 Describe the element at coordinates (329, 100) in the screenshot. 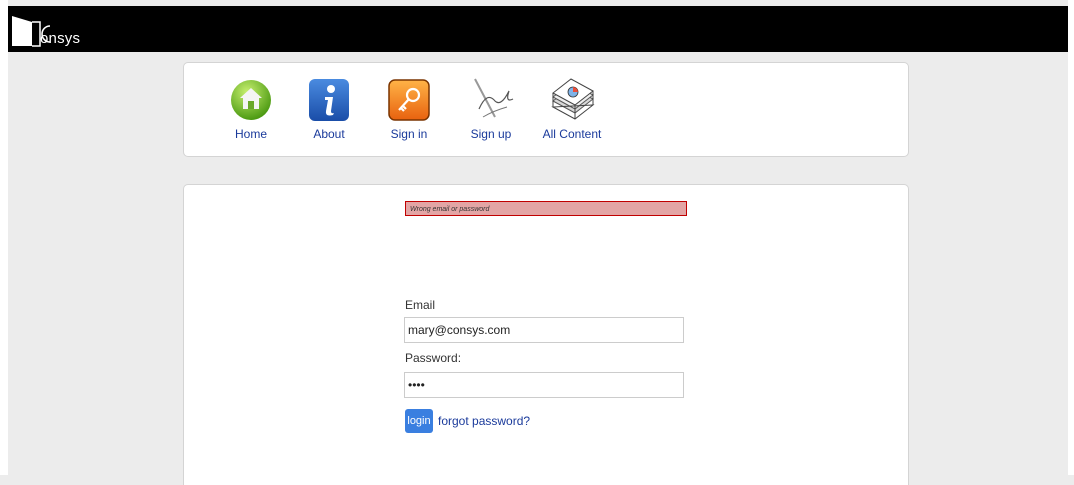

I see `info-icon` at that location.